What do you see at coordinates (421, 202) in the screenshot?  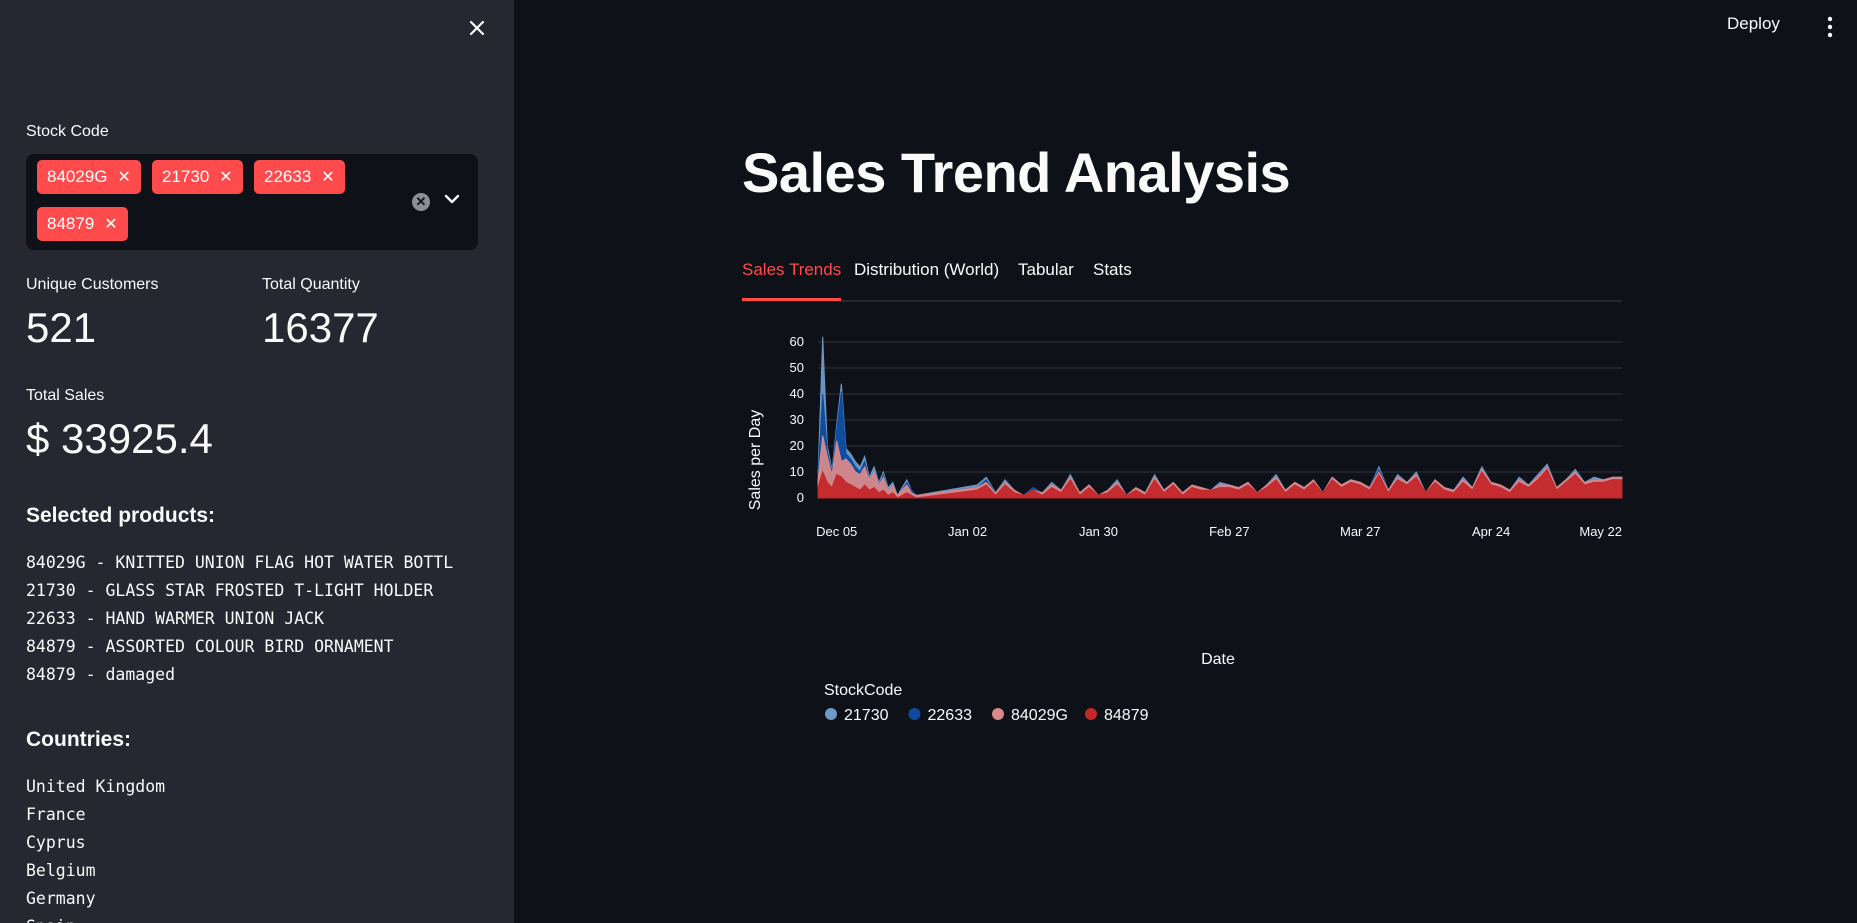 I see `clear-all-icon: ✕` at bounding box center [421, 202].